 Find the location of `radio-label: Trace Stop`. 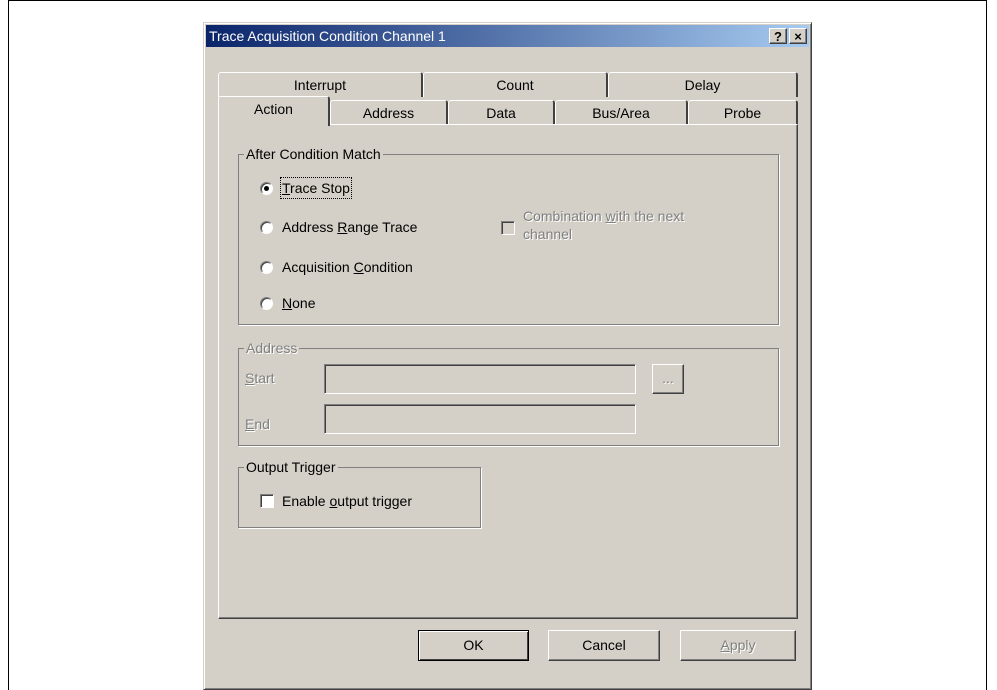

radio-label: Trace Stop is located at coordinates (316, 188).